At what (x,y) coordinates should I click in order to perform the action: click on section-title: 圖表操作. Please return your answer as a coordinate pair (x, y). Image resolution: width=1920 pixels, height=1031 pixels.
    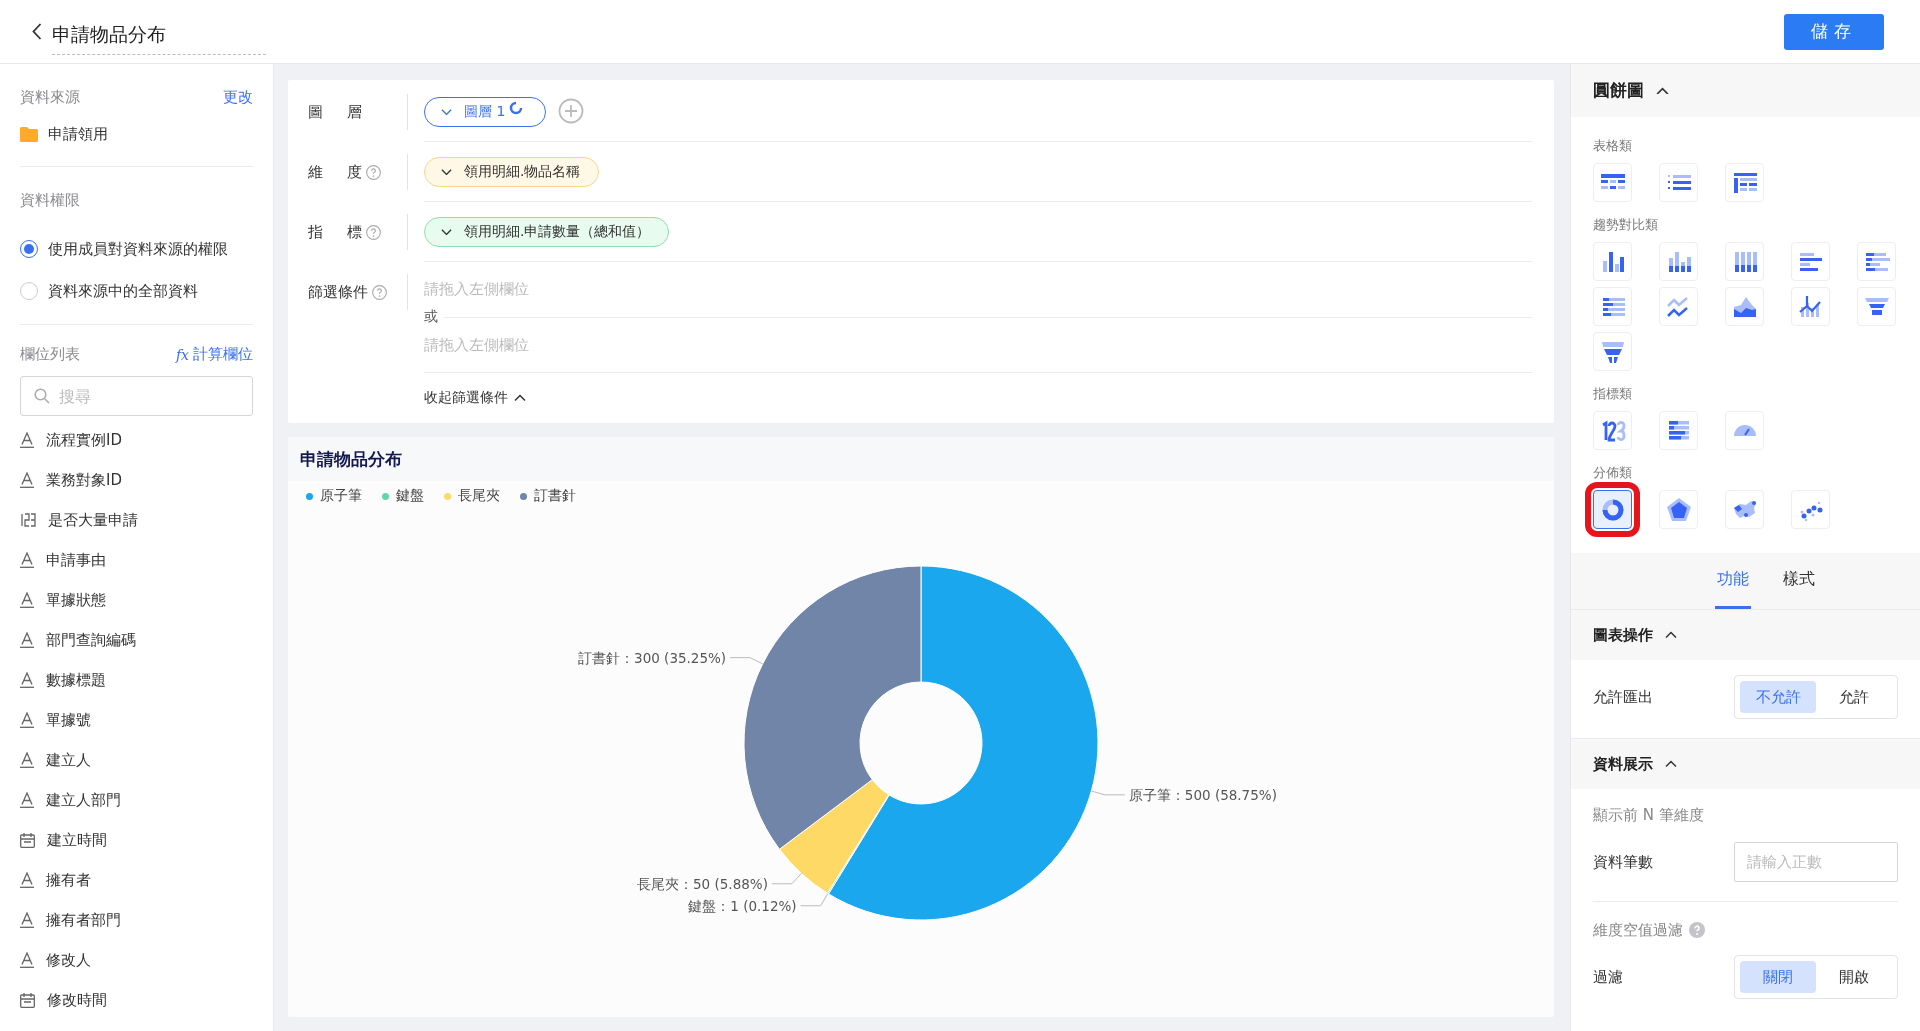
    Looking at the image, I should click on (1623, 635).